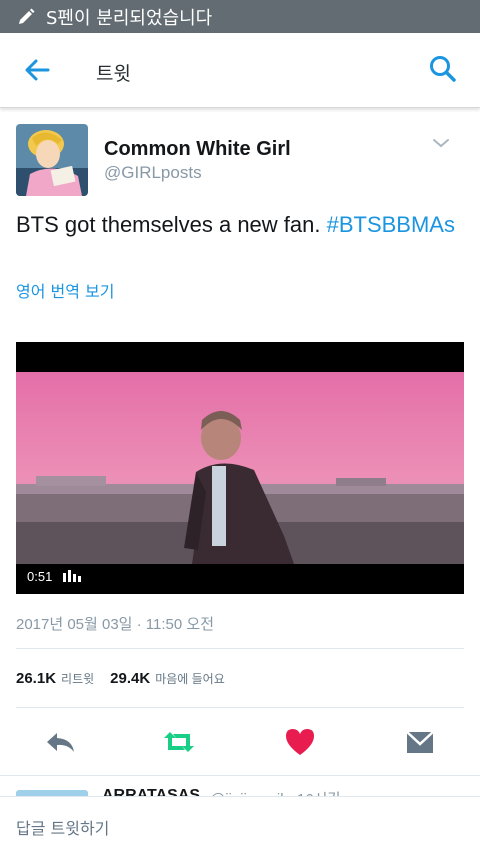 The image size is (480, 854). I want to click on translate-link: 영어 번역 보기, so click(65, 290).